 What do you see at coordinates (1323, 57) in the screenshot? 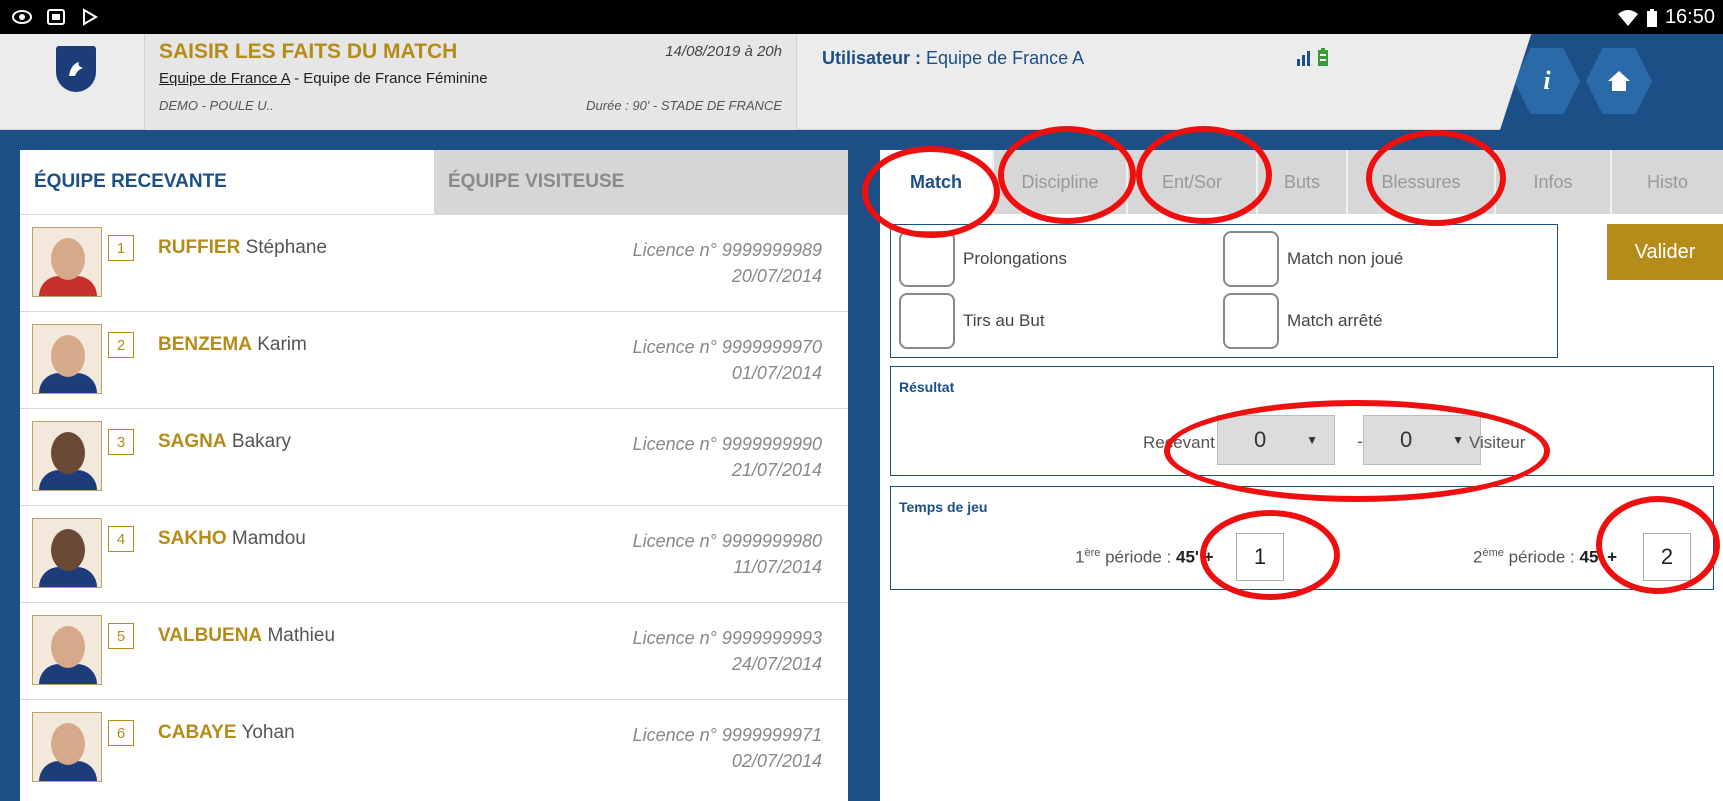
I see `battery-green-icon` at bounding box center [1323, 57].